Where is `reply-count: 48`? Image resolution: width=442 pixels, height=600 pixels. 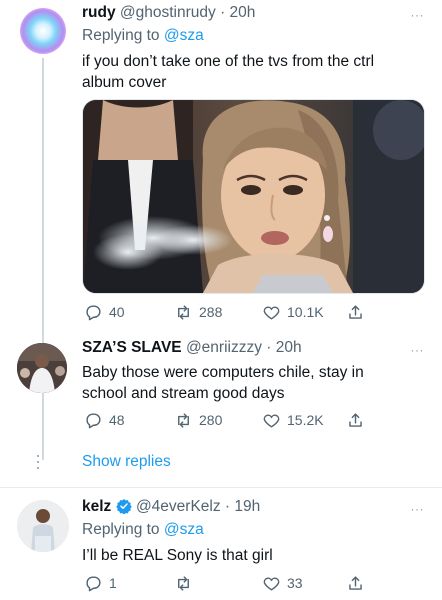
reply-count: 48 is located at coordinates (117, 420).